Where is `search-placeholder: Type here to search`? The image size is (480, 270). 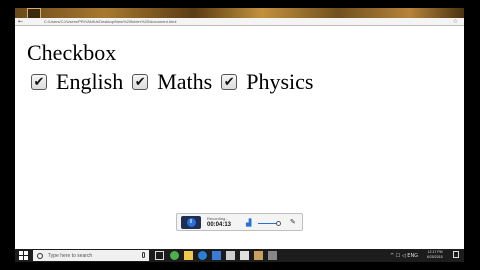
search-placeholder: Type here to search is located at coordinates (70, 255).